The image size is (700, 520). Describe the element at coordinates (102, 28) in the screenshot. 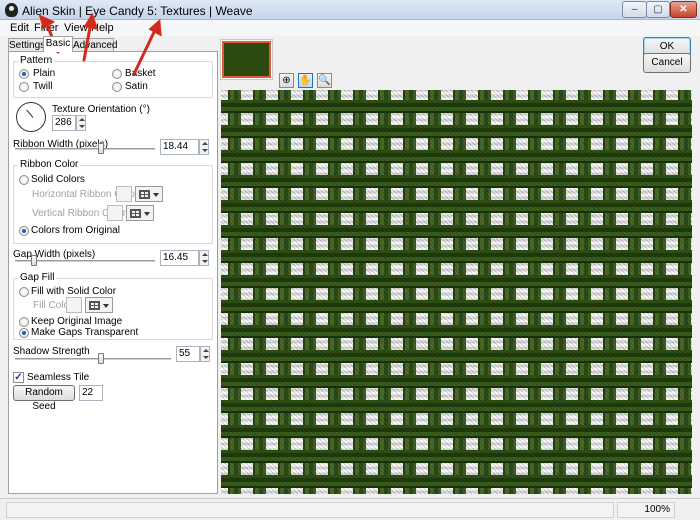

I see `menu-help: Help` at that location.